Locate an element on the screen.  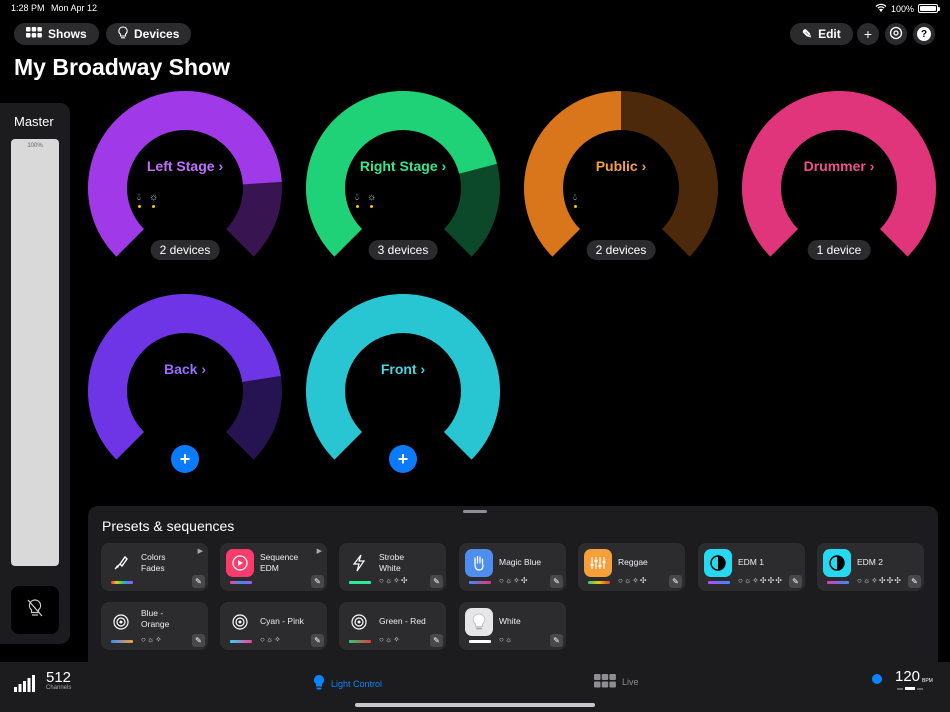
devices-button: Devices is located at coordinates (149, 34).